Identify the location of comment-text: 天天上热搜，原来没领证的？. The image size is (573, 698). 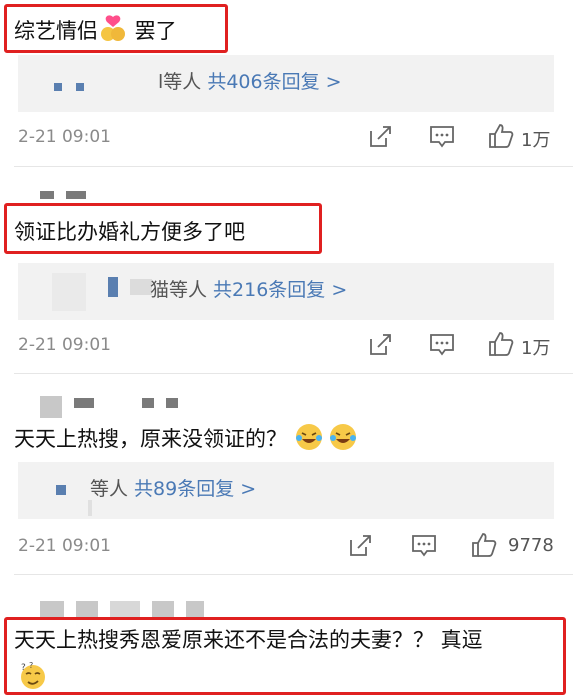
(186, 437).